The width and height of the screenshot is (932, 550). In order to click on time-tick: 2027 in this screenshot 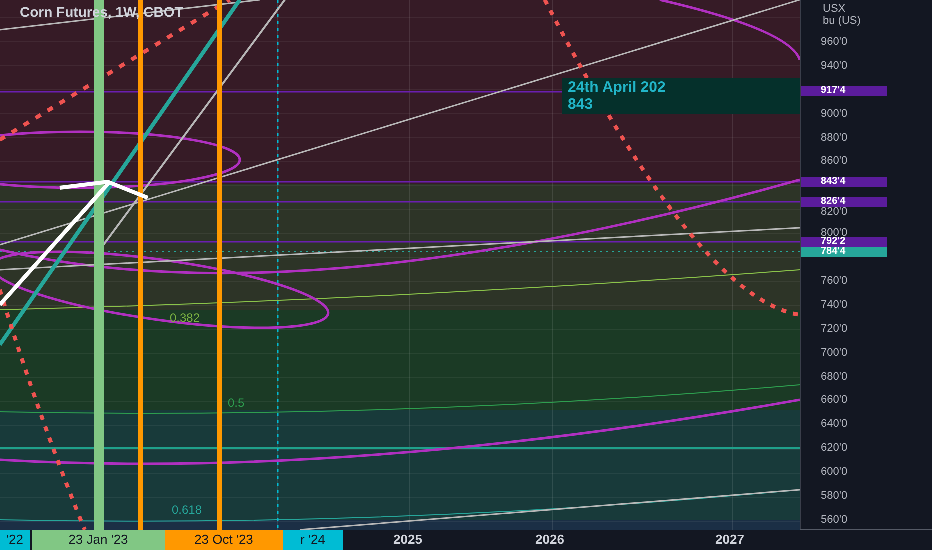, I will do `click(730, 540)`.